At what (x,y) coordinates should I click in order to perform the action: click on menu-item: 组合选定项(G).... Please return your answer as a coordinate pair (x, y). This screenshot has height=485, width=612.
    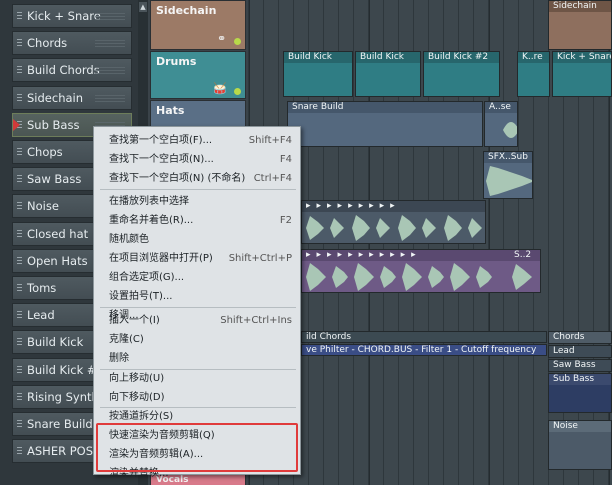
    Looking at the image, I should click on (197, 277).